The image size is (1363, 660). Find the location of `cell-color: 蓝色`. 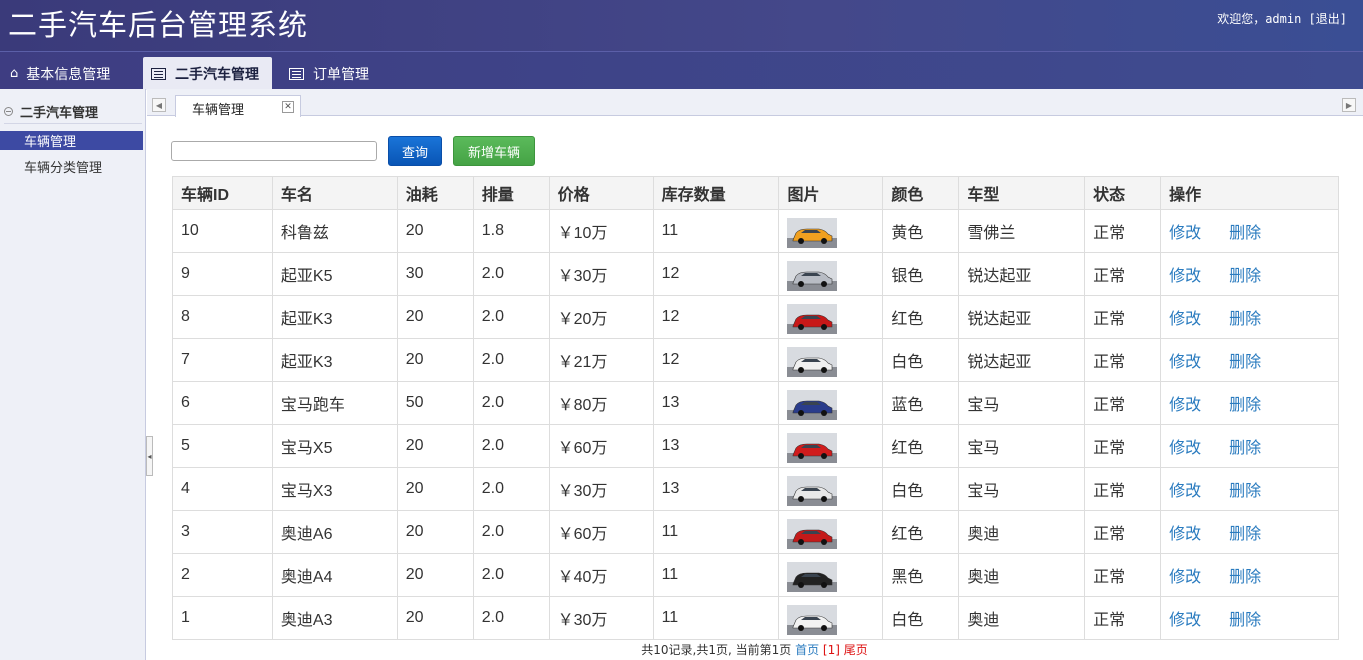

cell-color: 蓝色 is located at coordinates (921, 403).